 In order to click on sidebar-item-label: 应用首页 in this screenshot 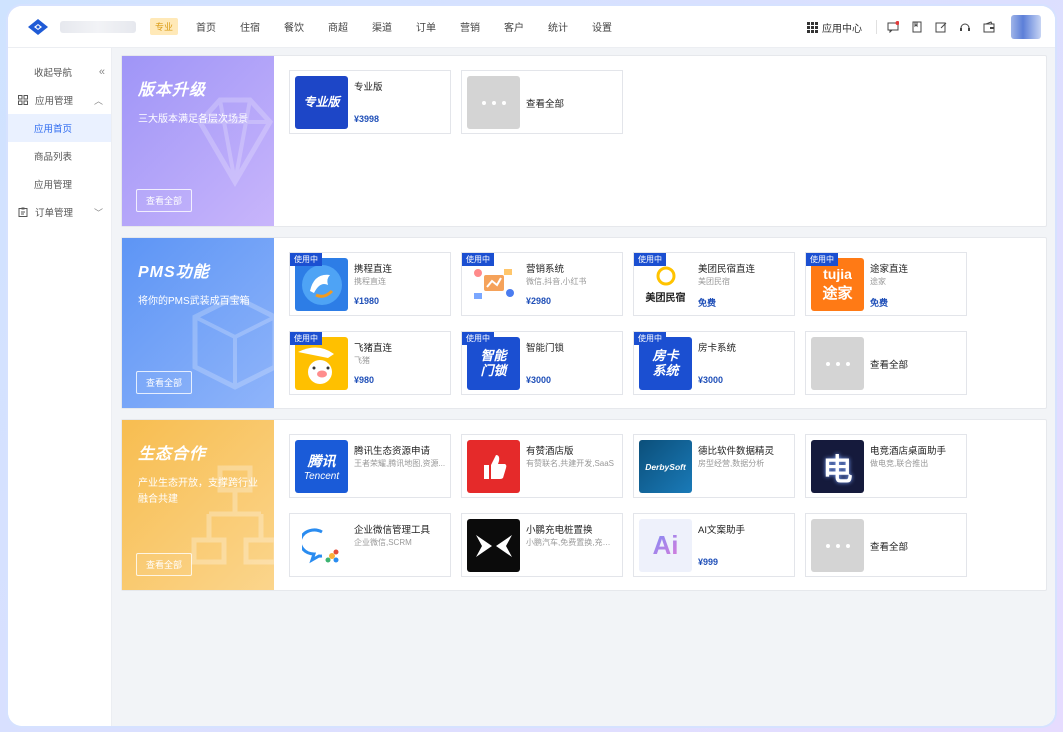, I will do `click(53, 129)`.